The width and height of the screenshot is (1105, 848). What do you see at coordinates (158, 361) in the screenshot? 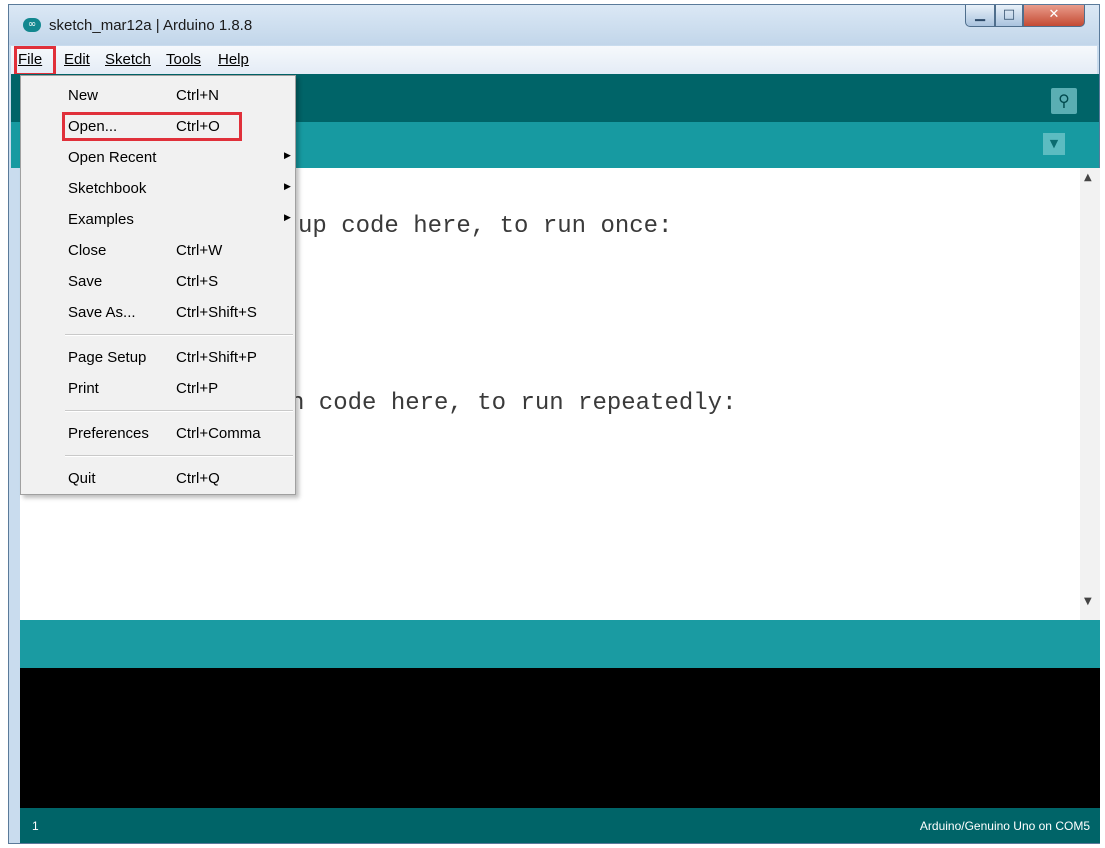
I see `menu-entry-page-setup: Page Setup Ctrl+Shift+P` at bounding box center [158, 361].